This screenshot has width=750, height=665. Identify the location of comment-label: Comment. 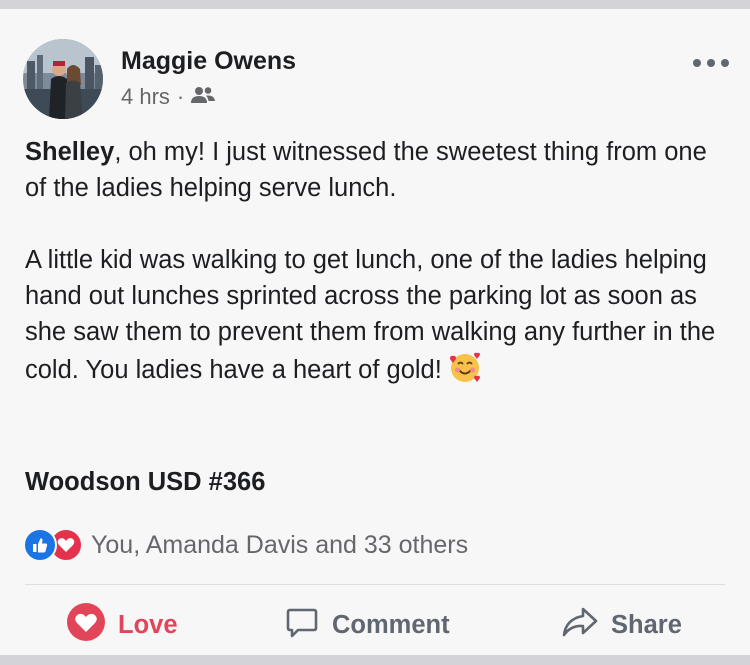
(391, 624).